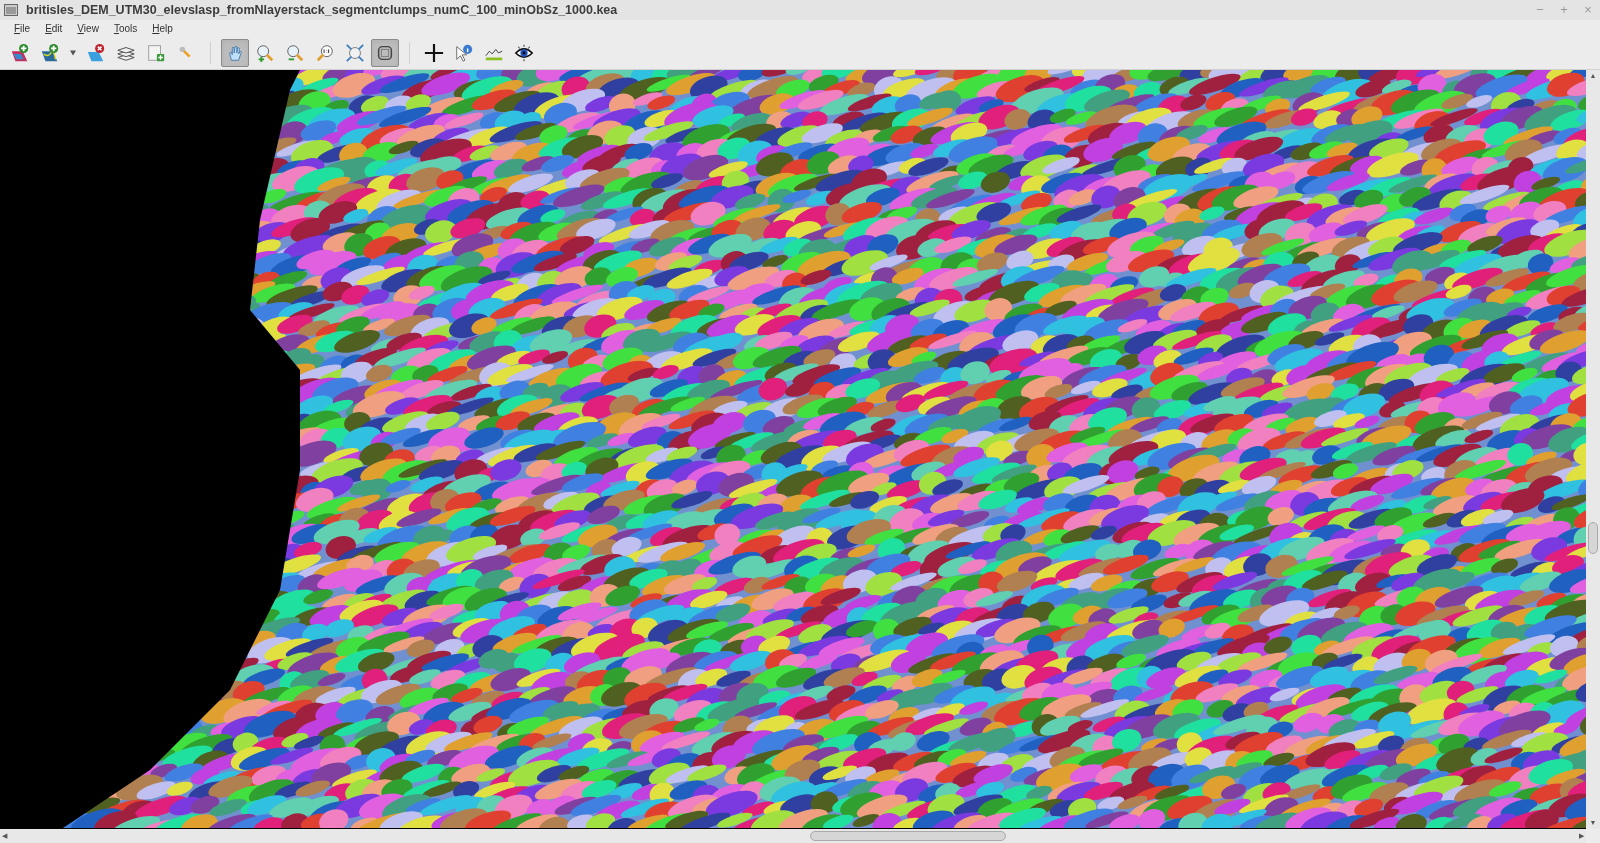 Image resolution: width=1600 pixels, height=843 pixels. What do you see at coordinates (50, 52) in the screenshot?
I see `add-vector-icon` at bounding box center [50, 52].